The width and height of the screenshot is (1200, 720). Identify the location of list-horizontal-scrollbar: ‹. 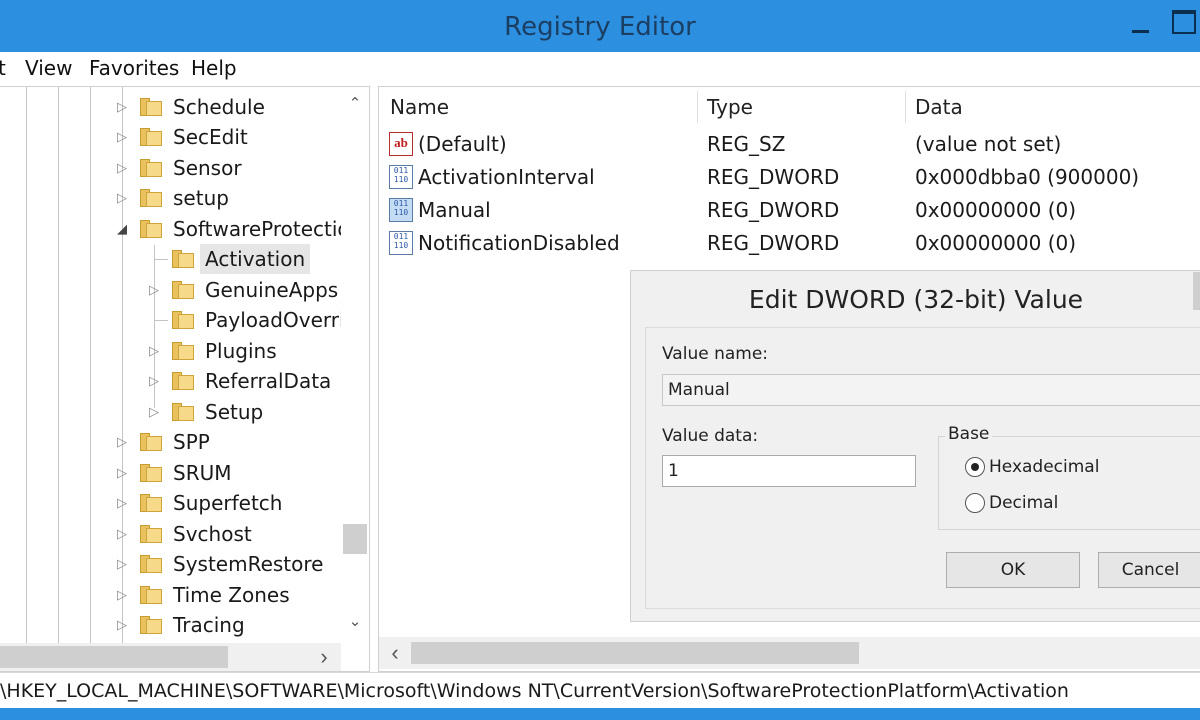
(789, 653).